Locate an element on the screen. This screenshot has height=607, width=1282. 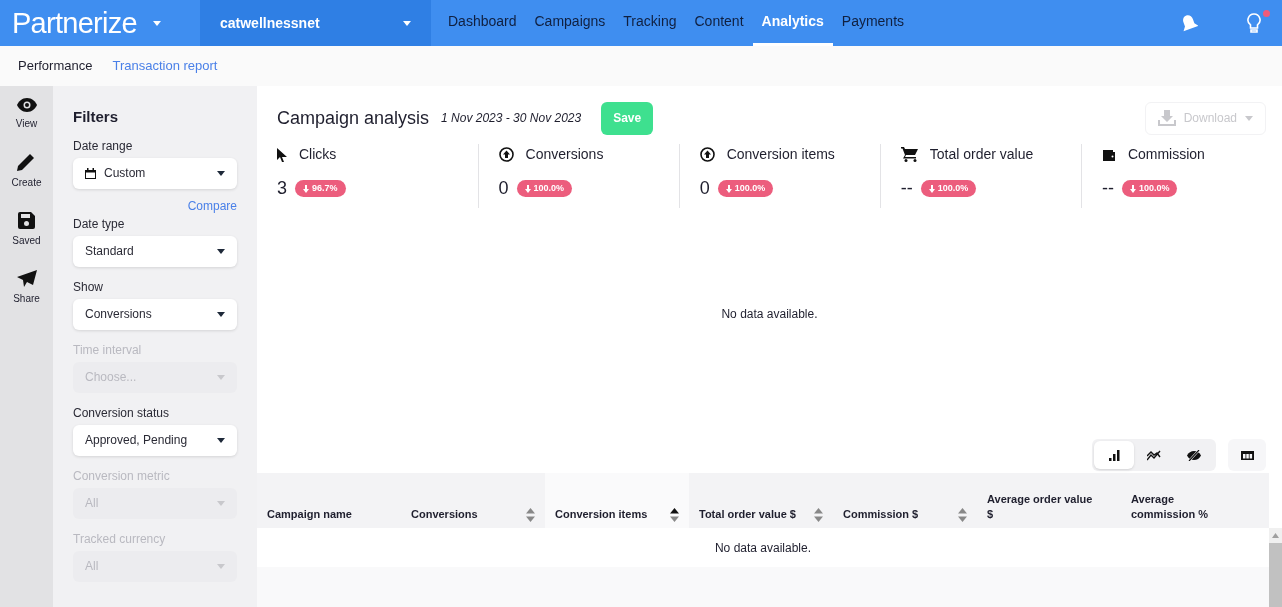
rail-button: Share is located at coordinates (26, 288).